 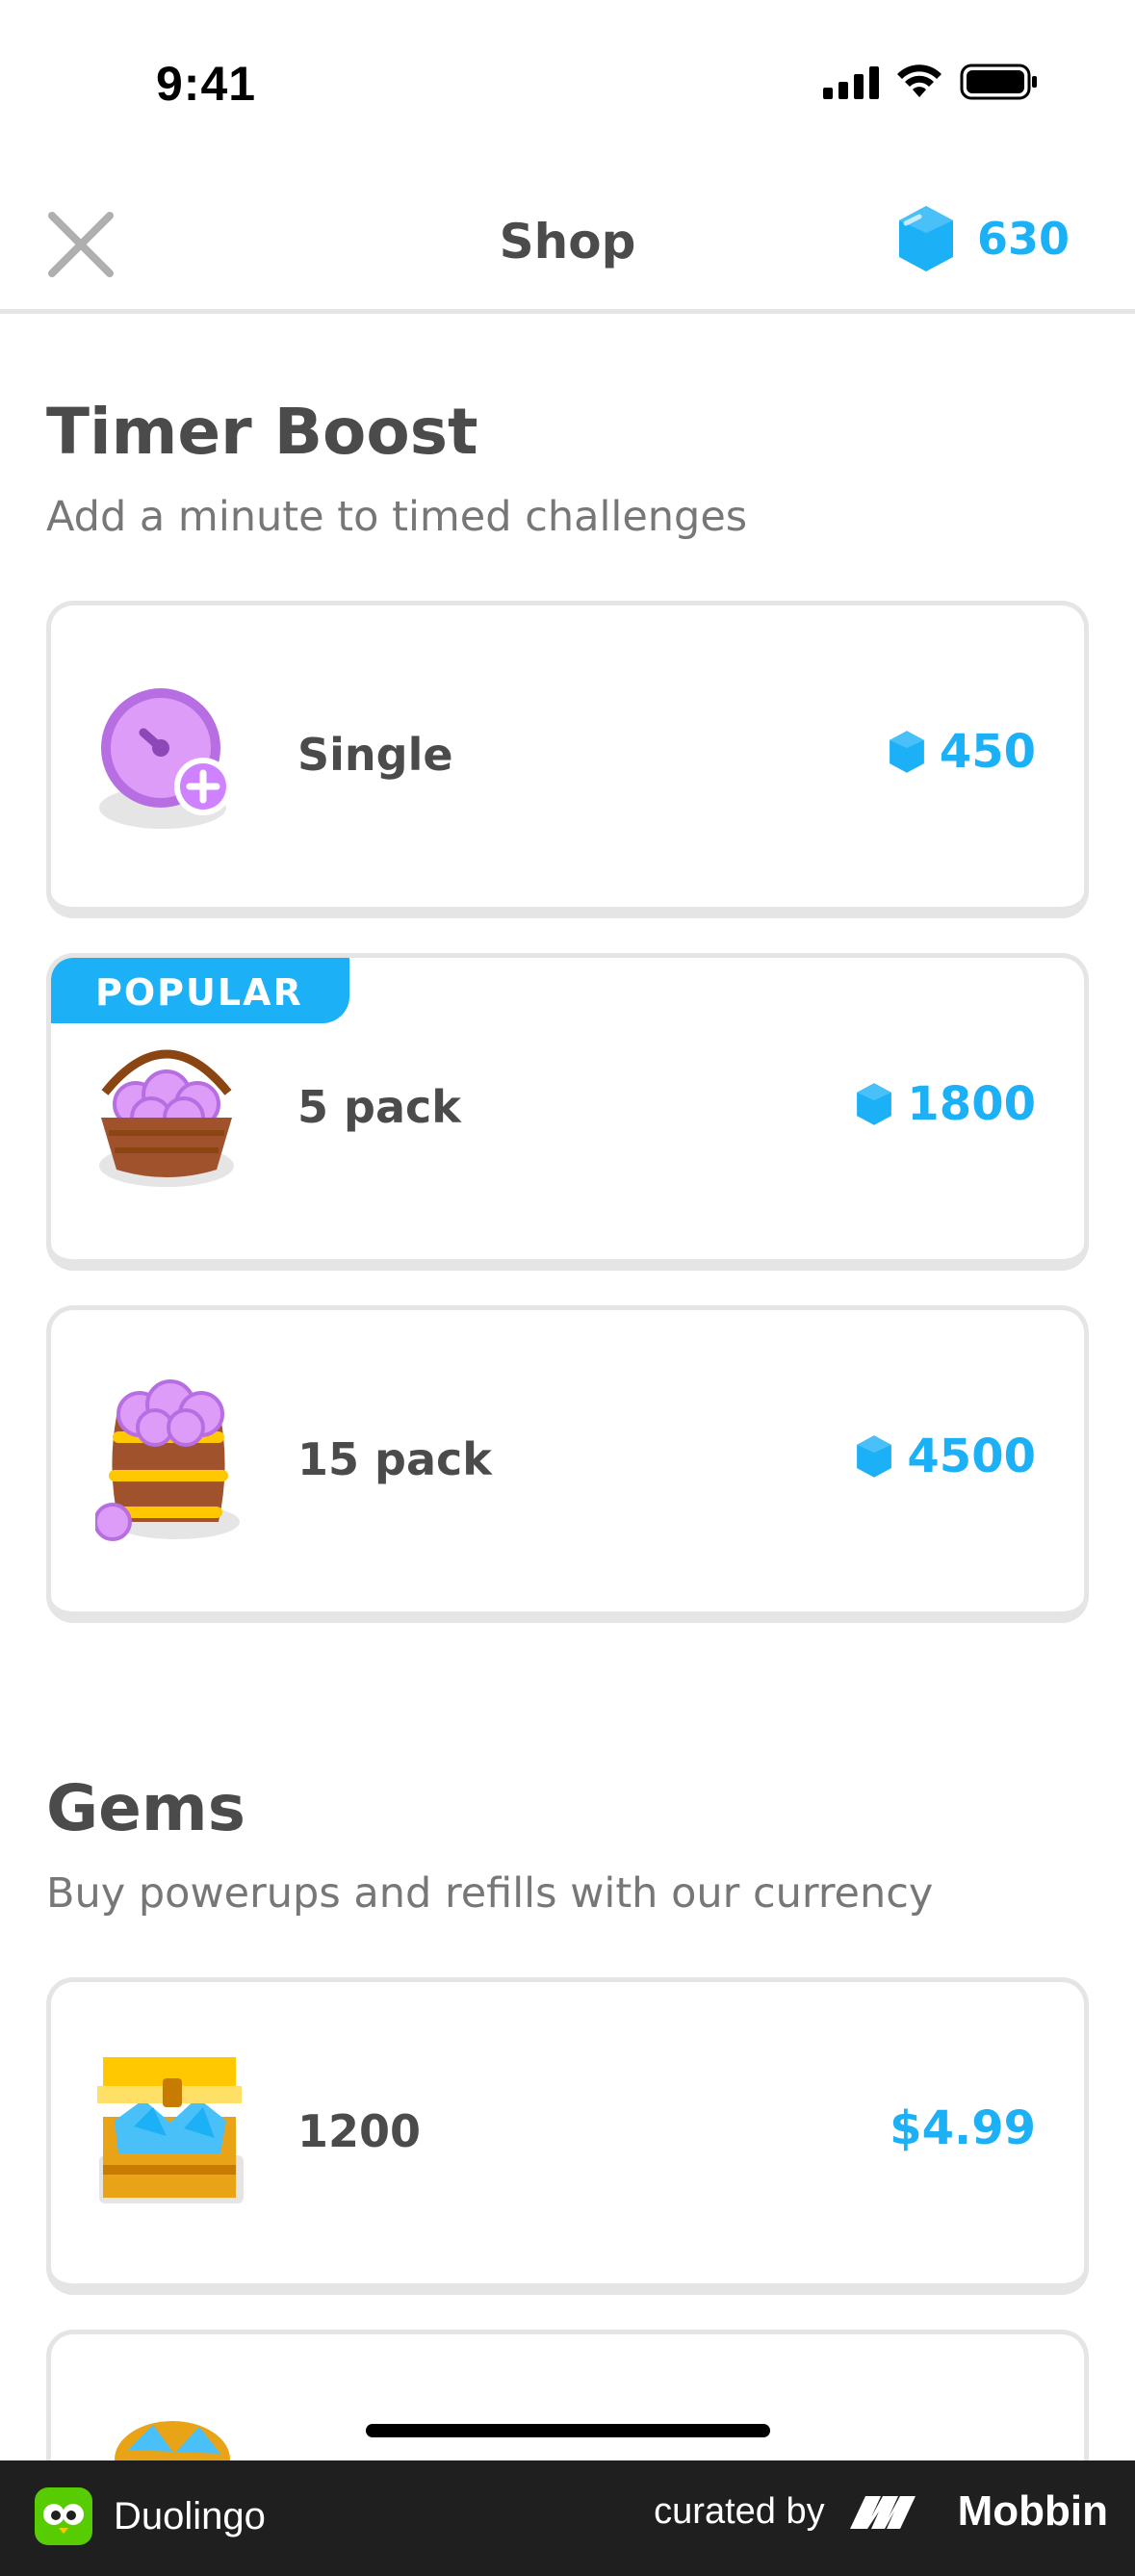 What do you see at coordinates (1023, 239) in the screenshot?
I see `gem-balance-value: 630` at bounding box center [1023, 239].